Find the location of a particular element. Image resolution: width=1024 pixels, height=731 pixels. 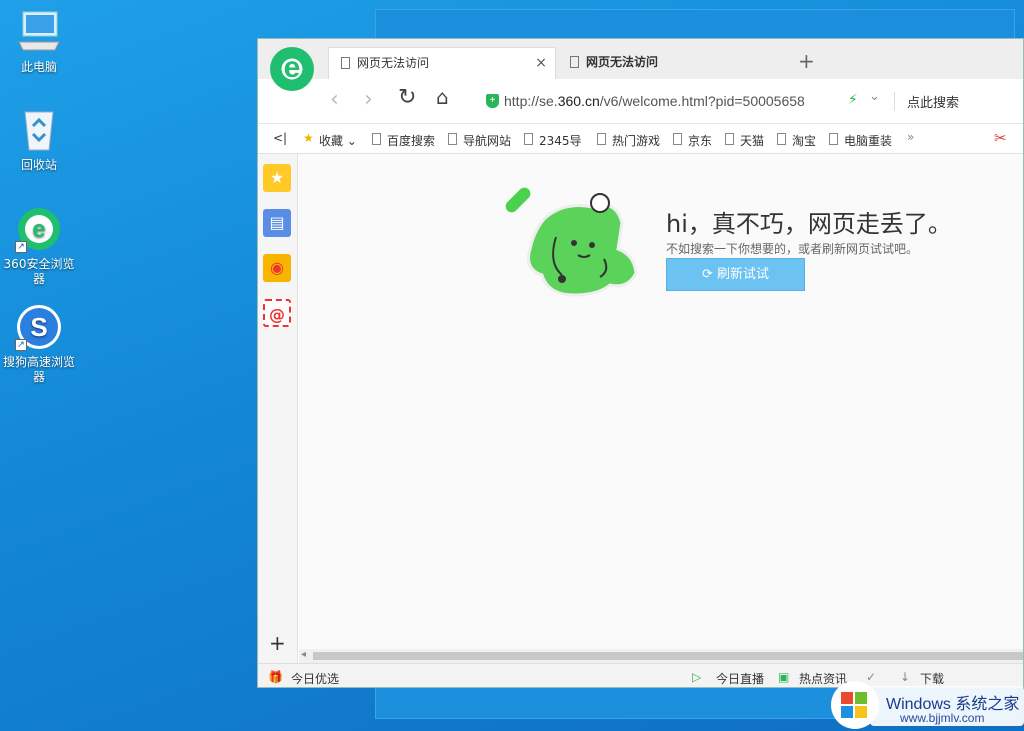

play-icon: ▷ is located at coordinates (697, 677).